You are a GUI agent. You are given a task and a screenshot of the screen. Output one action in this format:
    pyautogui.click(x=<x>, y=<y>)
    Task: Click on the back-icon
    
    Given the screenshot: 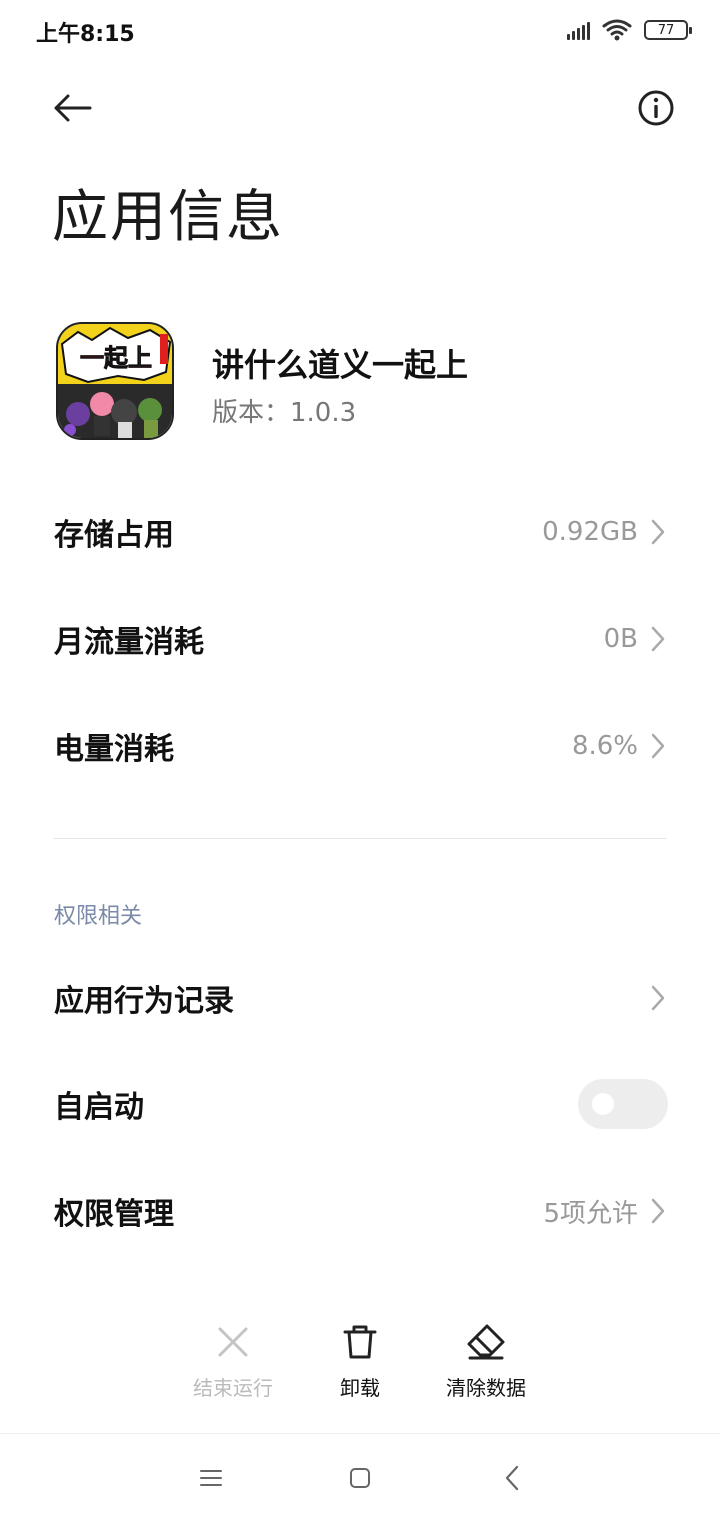 What is the action you would take?
    pyautogui.click(x=512, y=1478)
    